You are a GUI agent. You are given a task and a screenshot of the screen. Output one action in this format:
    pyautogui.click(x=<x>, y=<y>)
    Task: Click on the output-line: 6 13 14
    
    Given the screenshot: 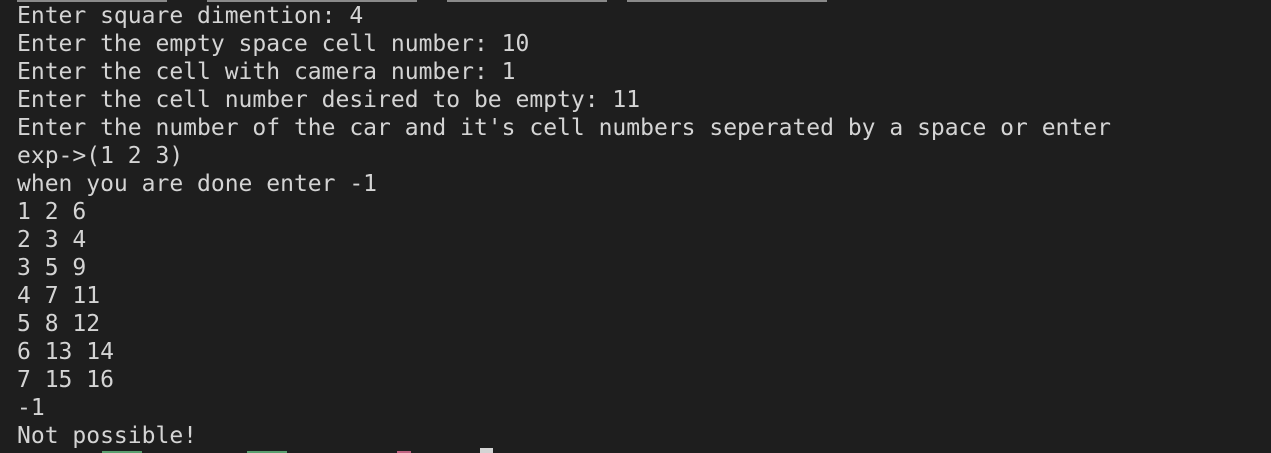 What is the action you would take?
    pyautogui.click(x=65, y=352)
    